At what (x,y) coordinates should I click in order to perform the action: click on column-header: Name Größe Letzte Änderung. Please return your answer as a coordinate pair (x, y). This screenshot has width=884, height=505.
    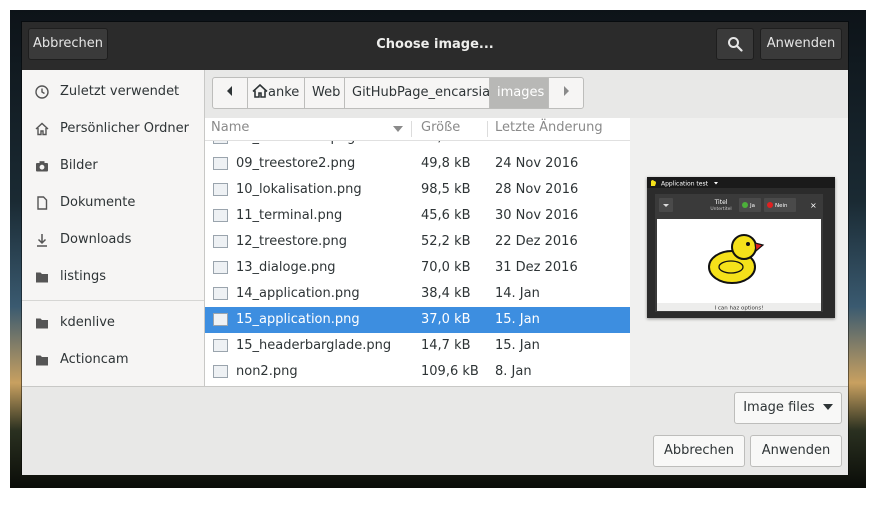
    Looking at the image, I should click on (417, 129).